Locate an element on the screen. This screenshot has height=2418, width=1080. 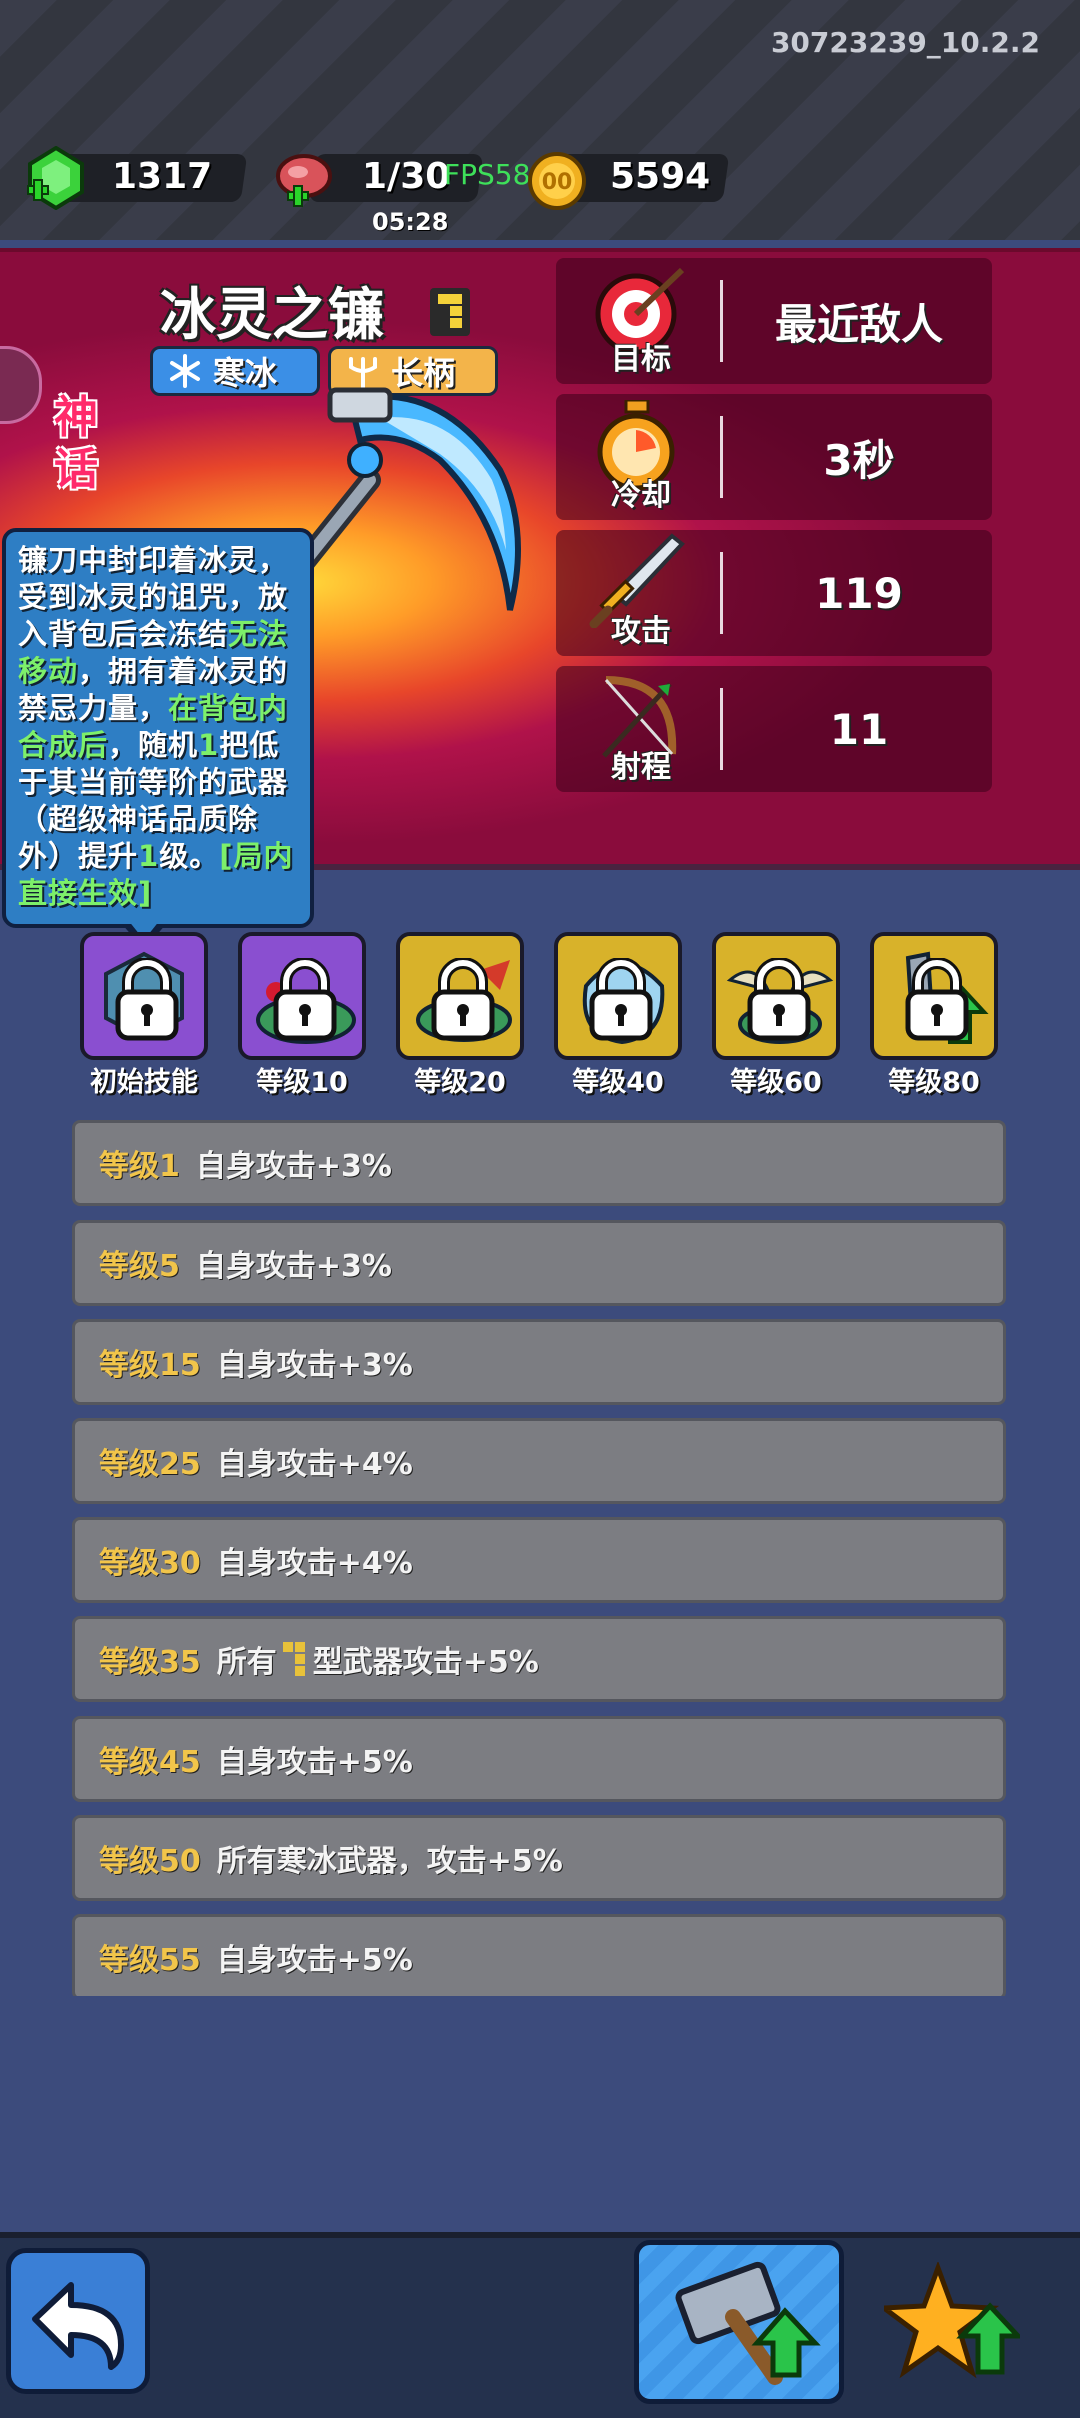
stat-cooldown-row: 冷却 3秒 is located at coordinates (774, 457).